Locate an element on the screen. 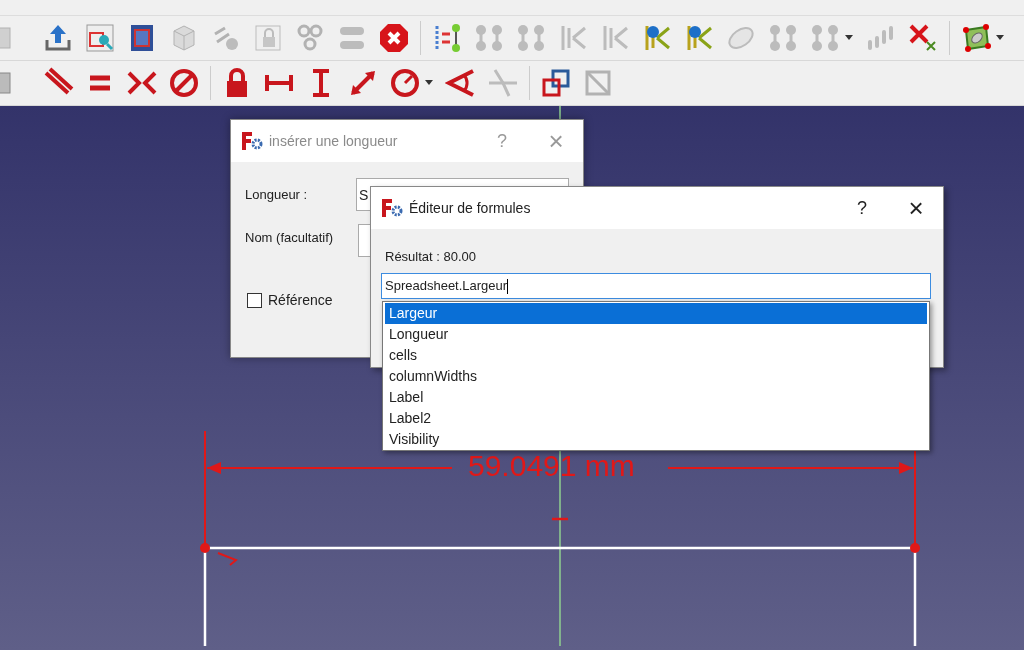 The width and height of the screenshot is (1024, 650). length-label: Longueur : is located at coordinates (276, 194).